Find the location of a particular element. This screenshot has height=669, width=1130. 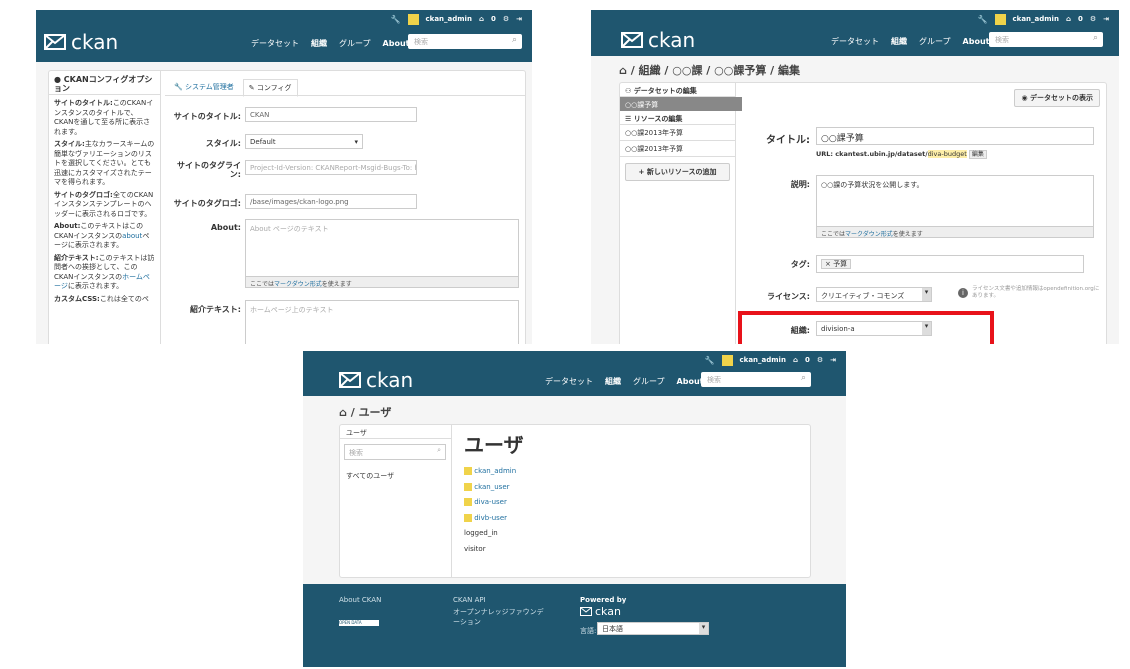

breadcrumb-item: 組織 is located at coordinates (650, 70).